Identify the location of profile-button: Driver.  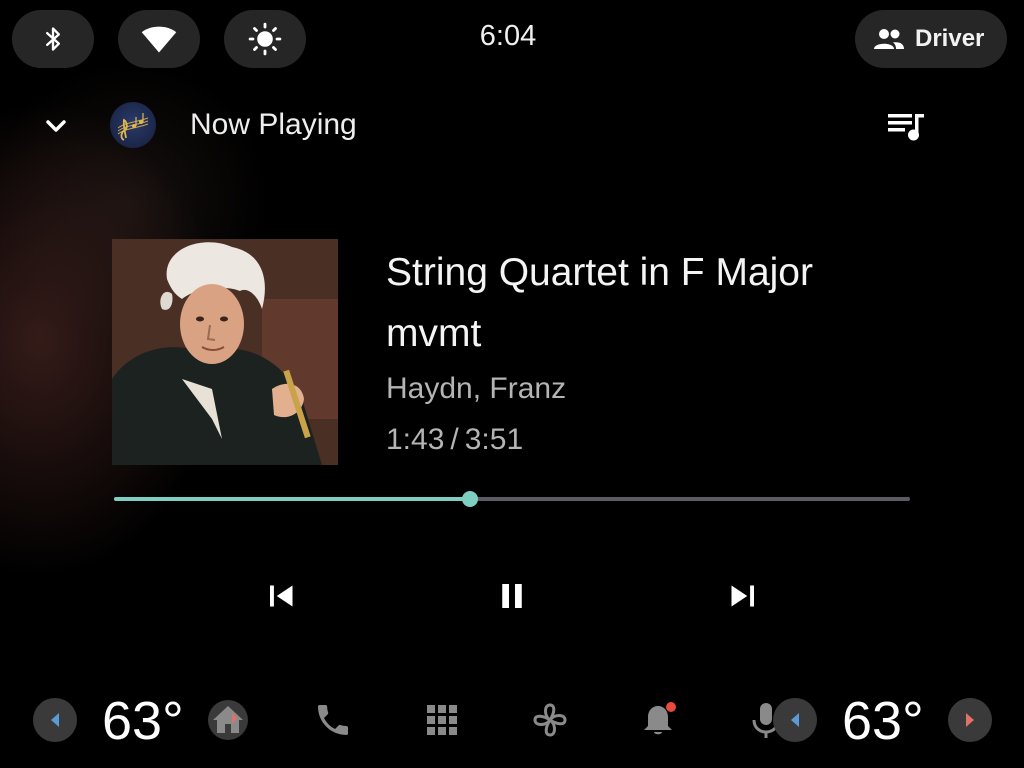
(931, 39).